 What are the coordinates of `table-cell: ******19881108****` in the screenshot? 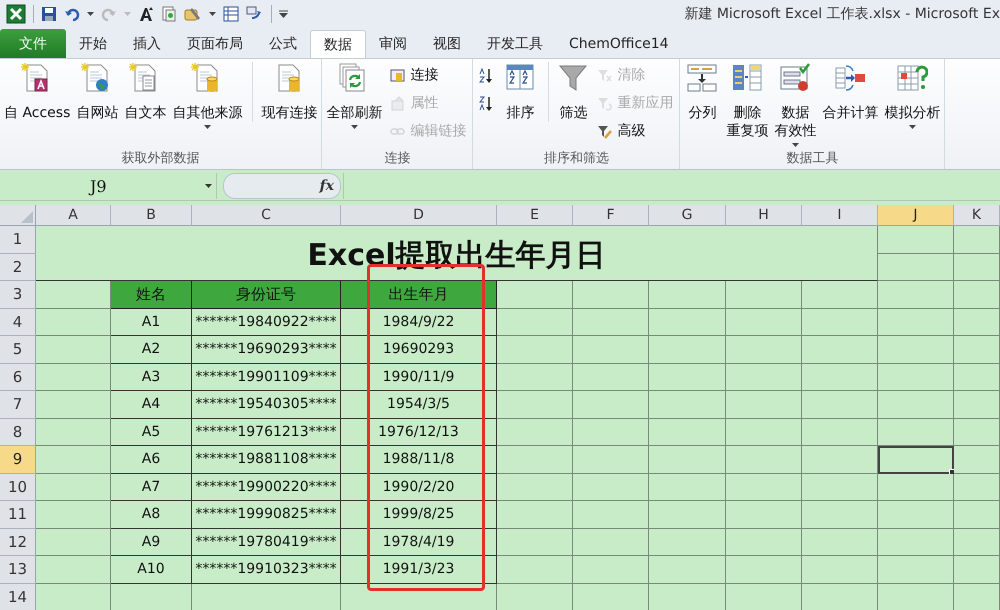 It's located at (266, 460).